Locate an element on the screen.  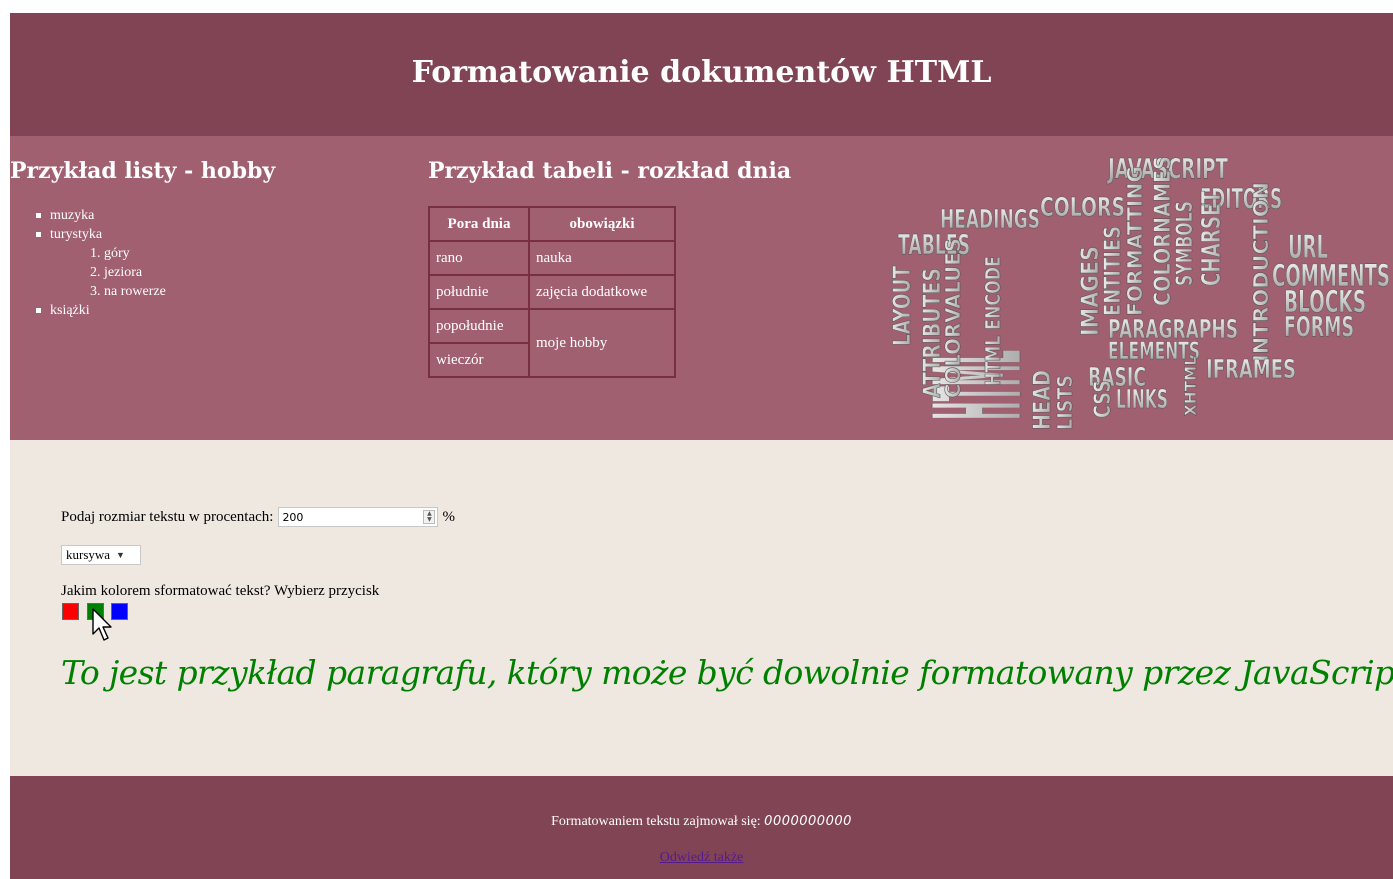
table-cell: popołudnie is located at coordinates (479, 326).